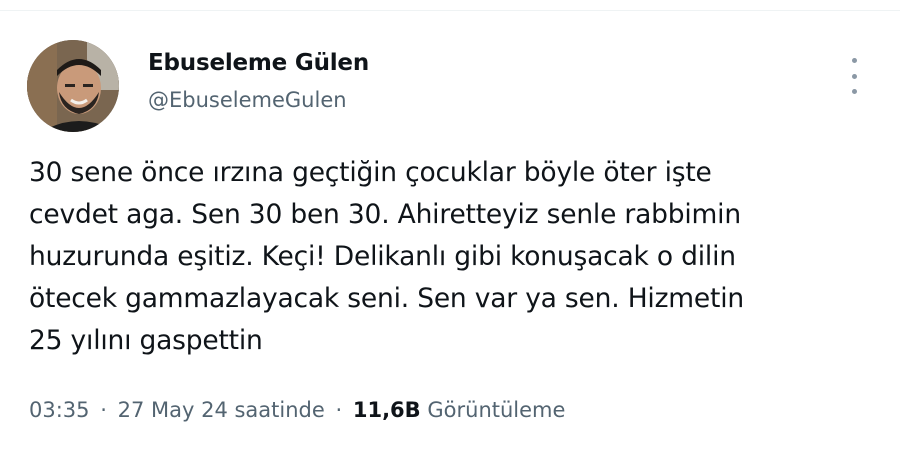 The image size is (900, 453). What do you see at coordinates (59, 410) in the screenshot?
I see `tweet-time: 03:35` at bounding box center [59, 410].